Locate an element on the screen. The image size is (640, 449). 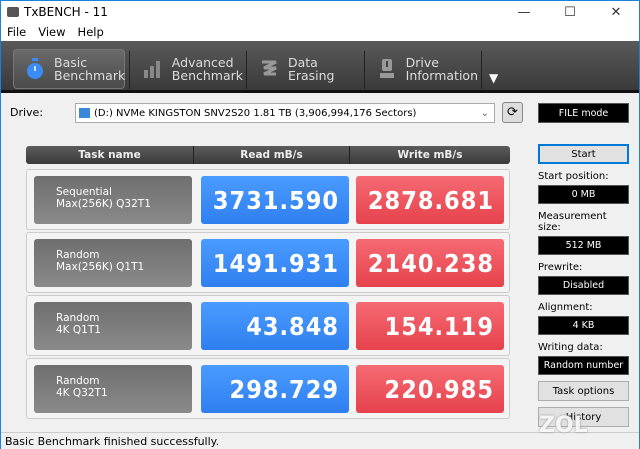
measurement-size-field: 512 MB is located at coordinates (583, 245).